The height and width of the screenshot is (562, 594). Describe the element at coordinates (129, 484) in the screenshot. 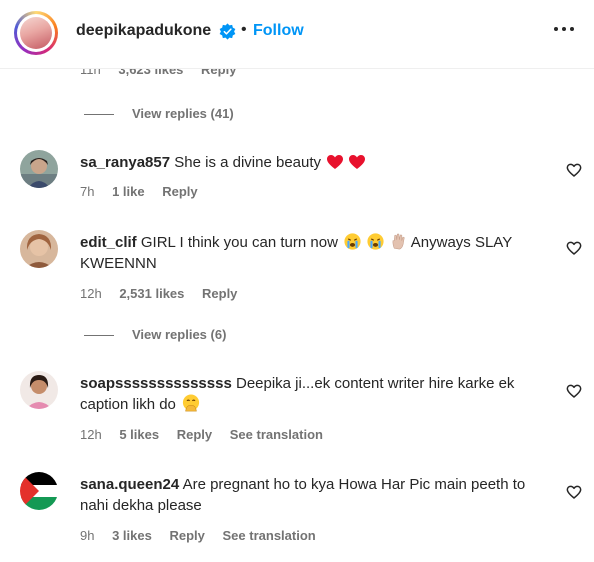

I see `comment-username: sana.queen24` at that location.